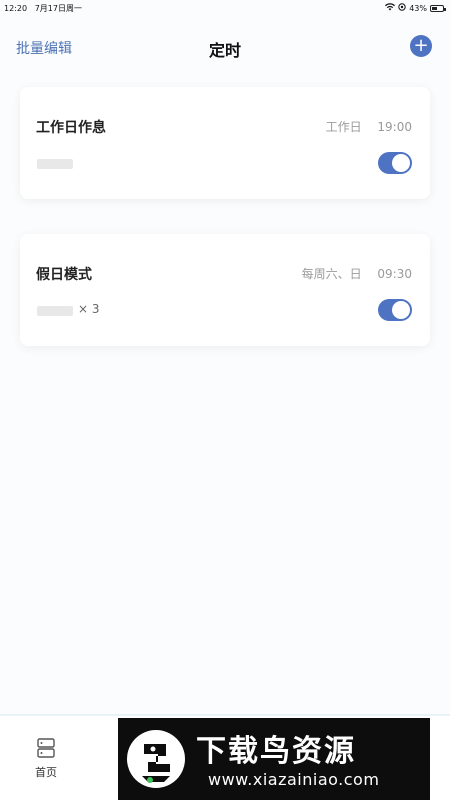  What do you see at coordinates (225, 9) in the screenshot?
I see `status-bar: 12:20 7月17日周一 43%` at bounding box center [225, 9].